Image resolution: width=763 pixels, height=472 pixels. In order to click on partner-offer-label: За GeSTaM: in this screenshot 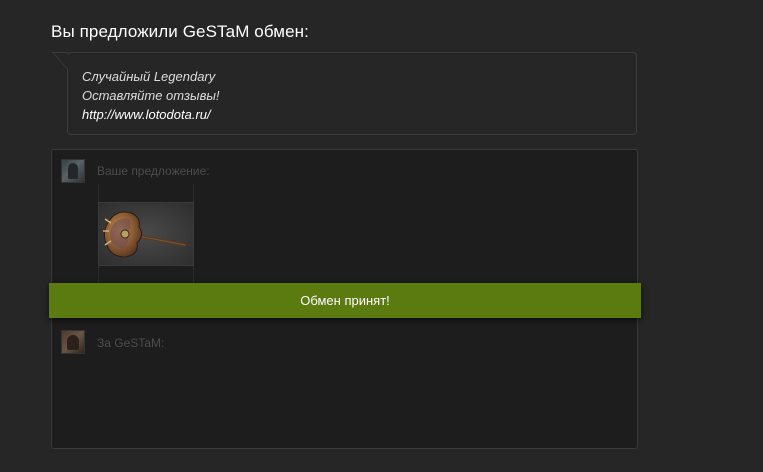, I will do `click(131, 343)`.